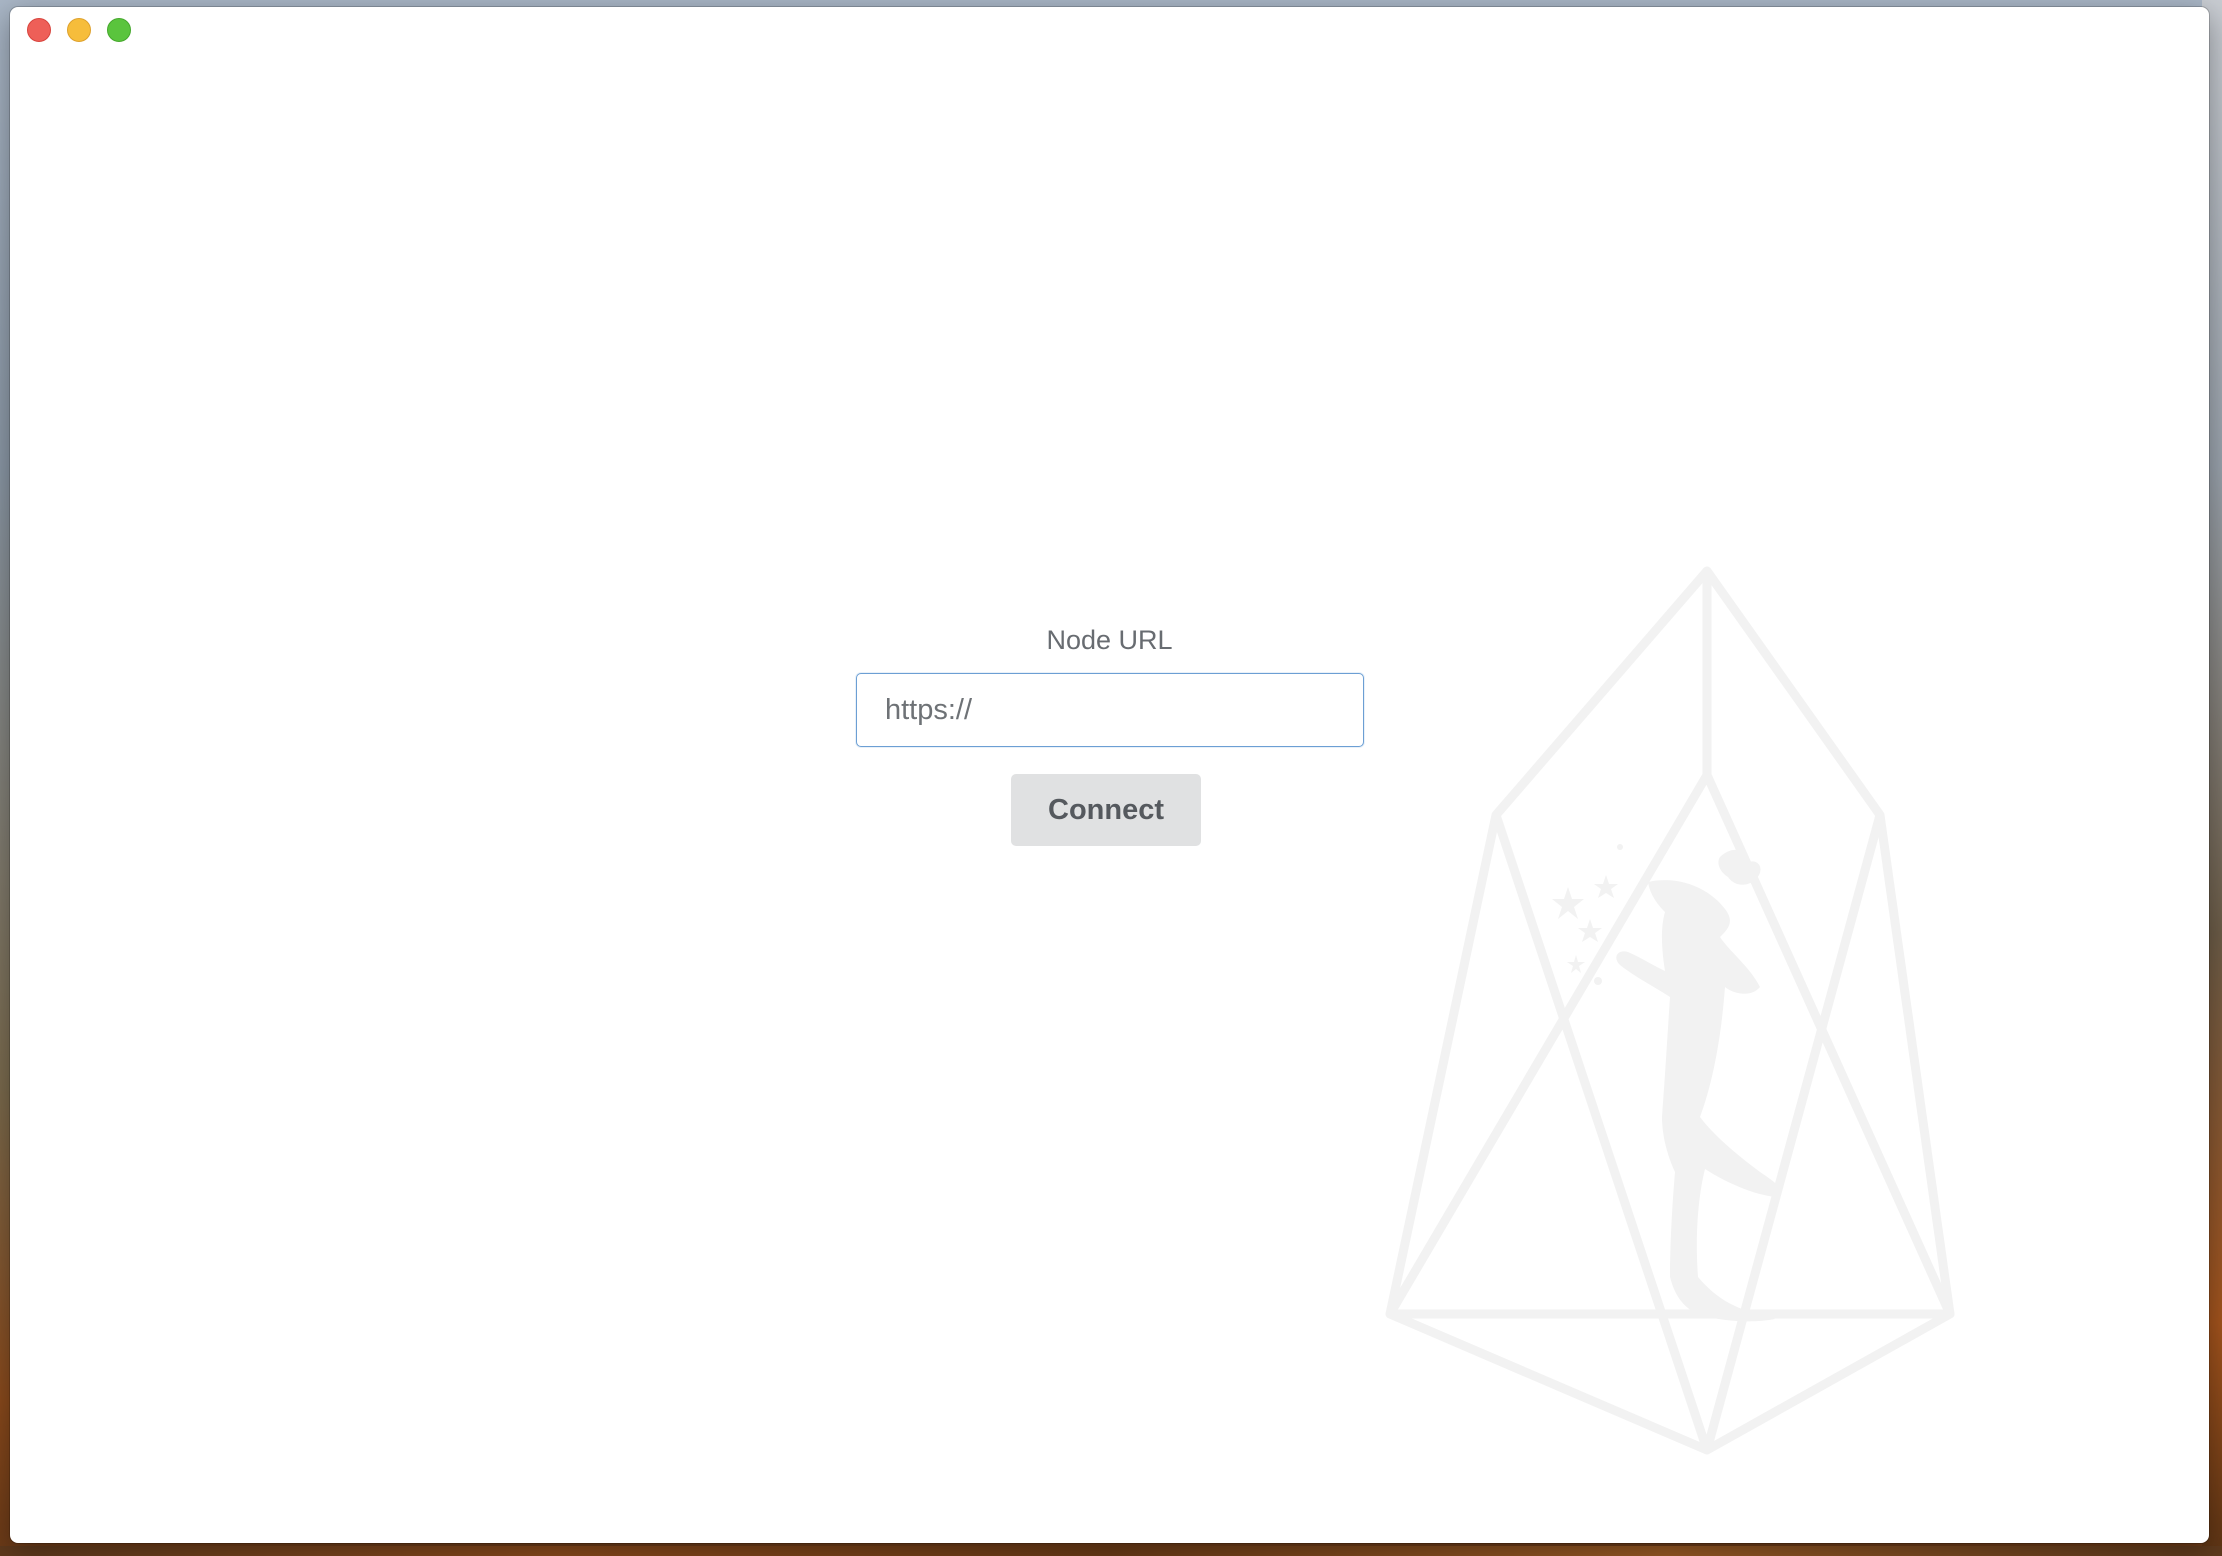  I want to click on close-icon, so click(39, 30).